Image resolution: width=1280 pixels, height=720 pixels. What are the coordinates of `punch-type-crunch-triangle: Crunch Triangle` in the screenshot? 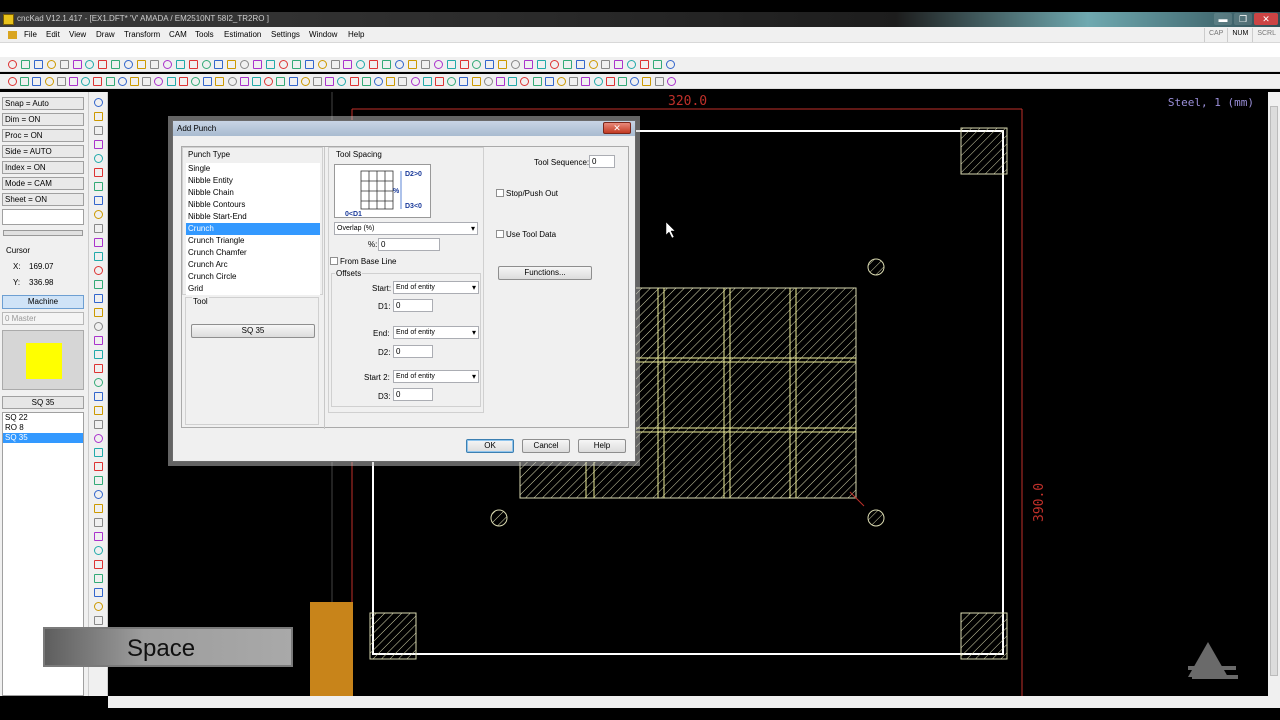 It's located at (253, 241).